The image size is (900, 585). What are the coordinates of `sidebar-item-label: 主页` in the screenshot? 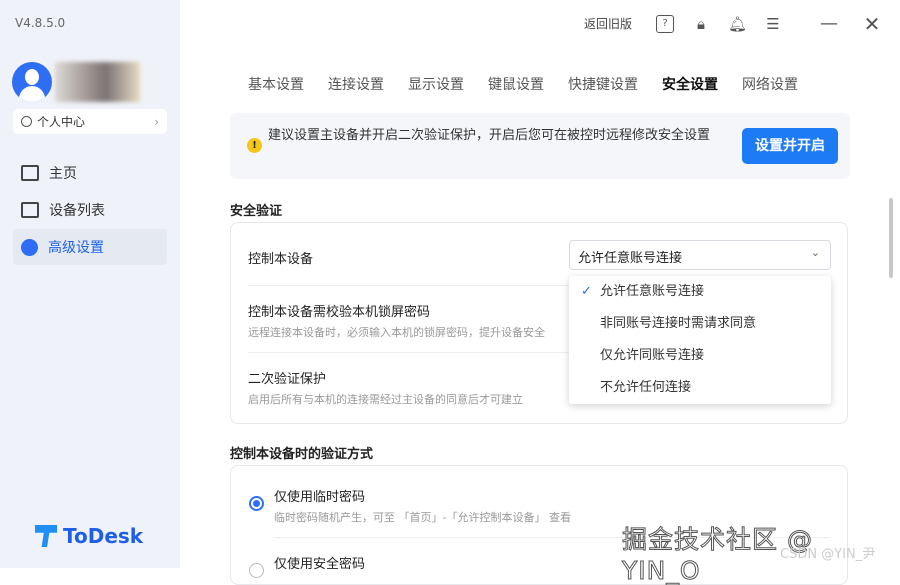 It's located at (63, 174).